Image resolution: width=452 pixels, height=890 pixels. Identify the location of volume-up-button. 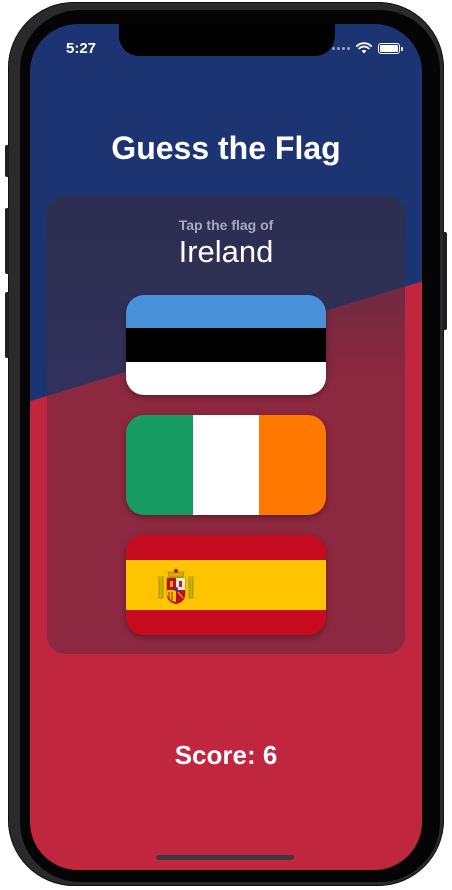
(7, 241).